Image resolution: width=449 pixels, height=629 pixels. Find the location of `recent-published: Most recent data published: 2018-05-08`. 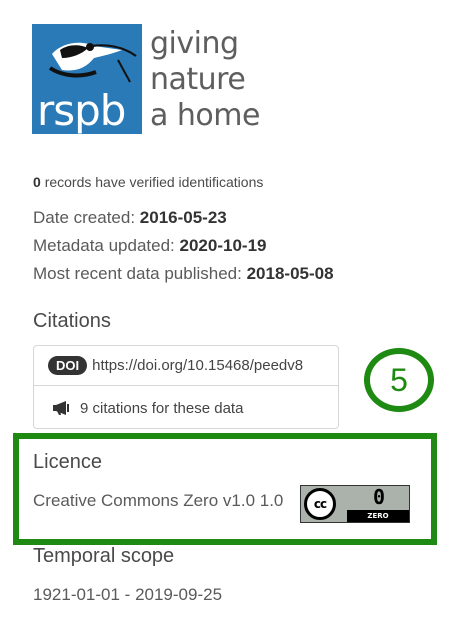

recent-published: Most recent data published: 2018-05-08 is located at coordinates (183, 274).